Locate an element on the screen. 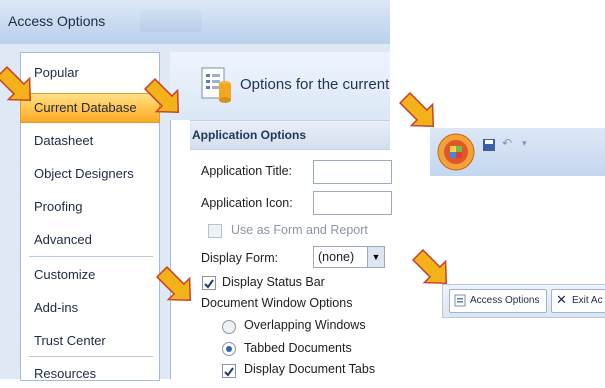 This screenshot has width=605, height=388. sidebar-item-object-designers: Object Designers is located at coordinates (90, 174).